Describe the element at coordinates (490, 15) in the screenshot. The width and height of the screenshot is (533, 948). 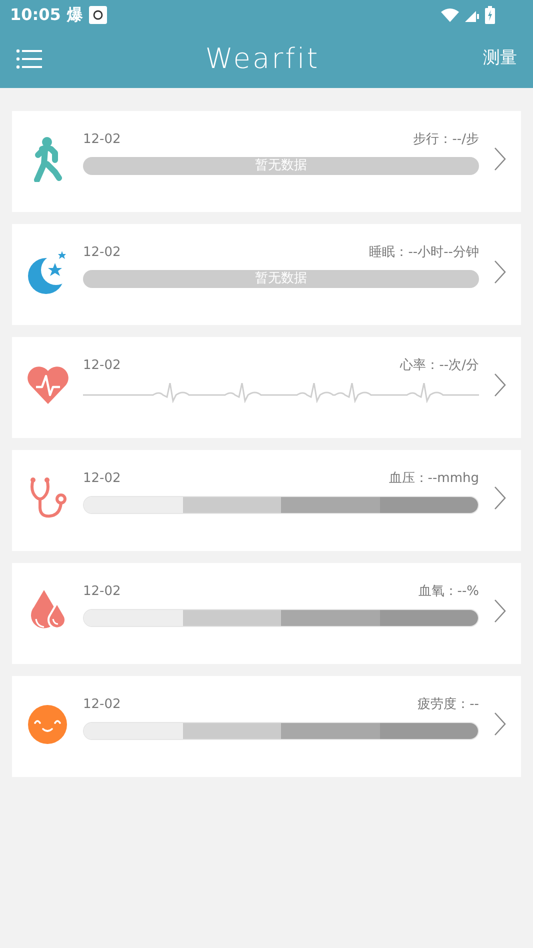
I see `battery-icon` at that location.